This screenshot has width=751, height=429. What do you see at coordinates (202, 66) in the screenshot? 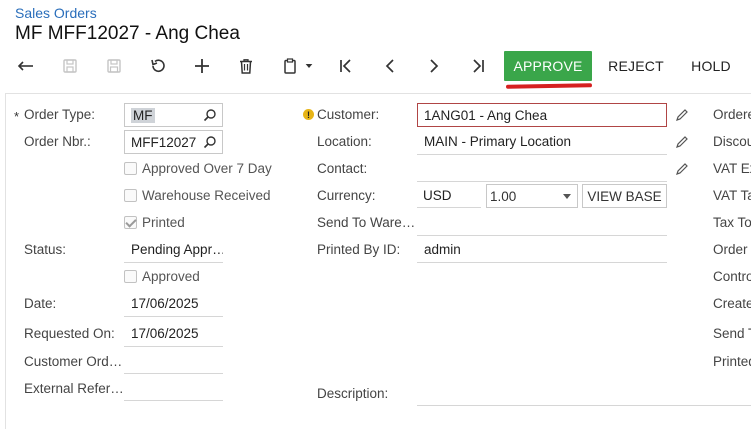
I see `plus-icon` at bounding box center [202, 66].